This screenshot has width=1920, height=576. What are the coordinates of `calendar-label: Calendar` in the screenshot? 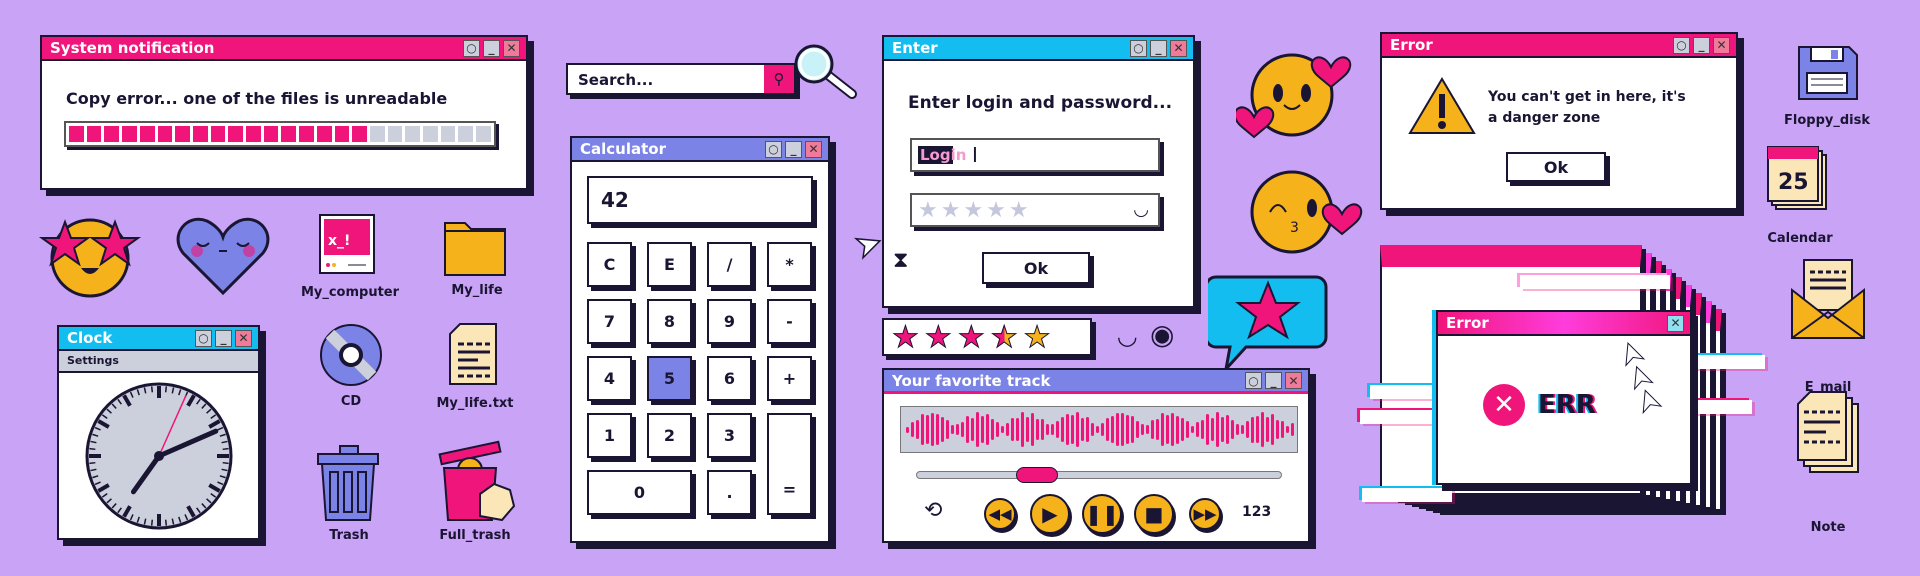 It's located at (1800, 238).